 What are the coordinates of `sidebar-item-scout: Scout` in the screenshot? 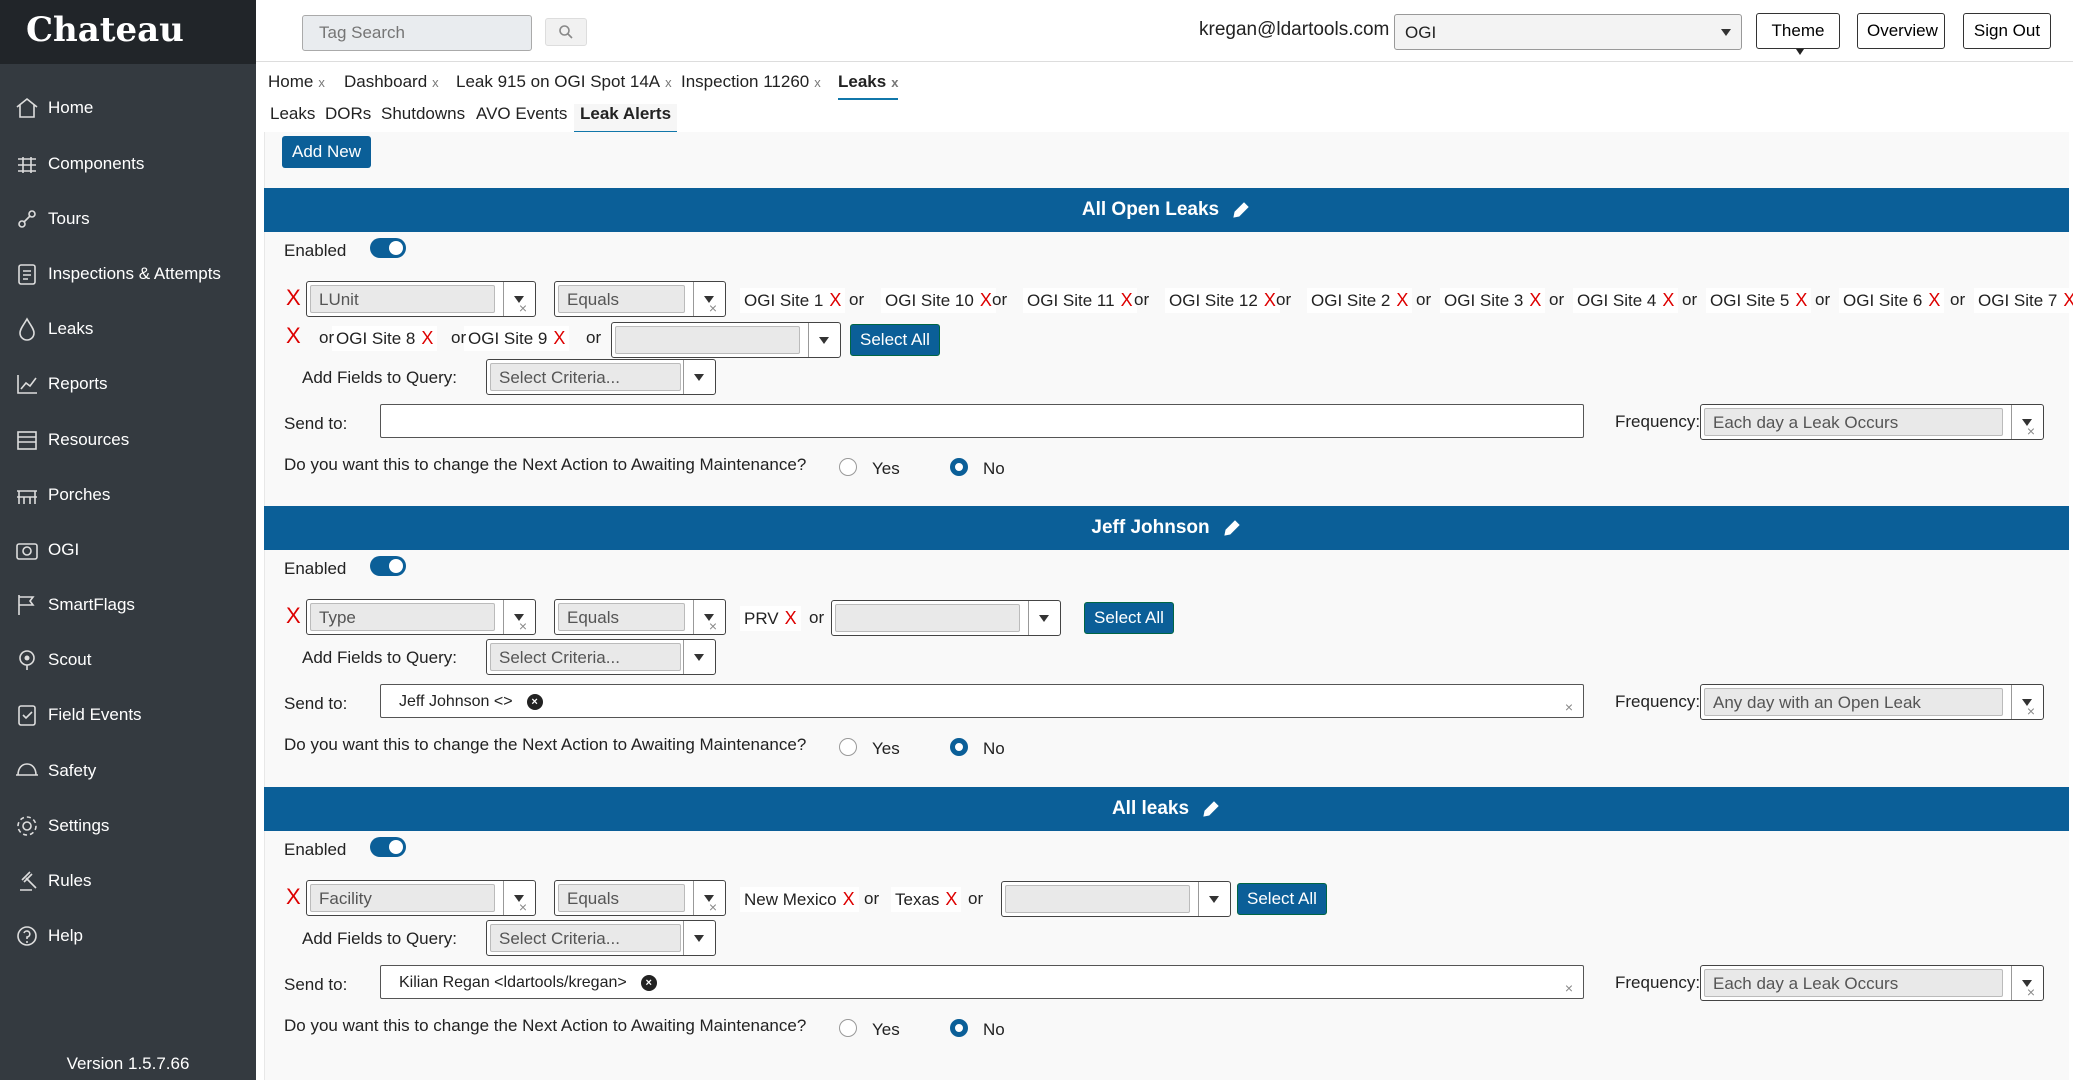 It's located at (128, 660).